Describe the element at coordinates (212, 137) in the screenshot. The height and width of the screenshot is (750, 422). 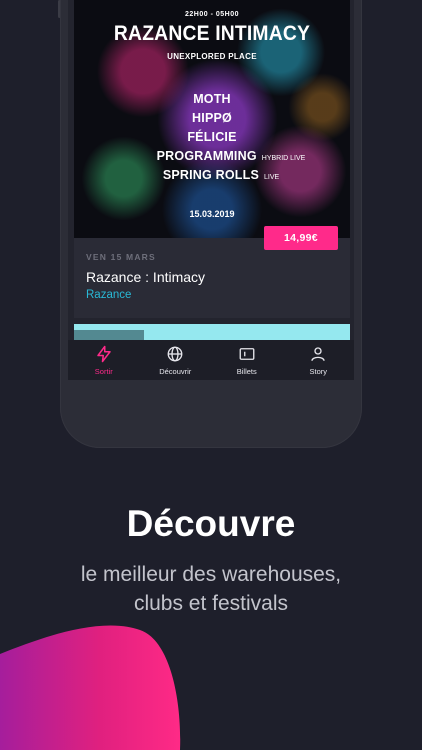
I see `lineup-name: FÉLICIE` at that location.